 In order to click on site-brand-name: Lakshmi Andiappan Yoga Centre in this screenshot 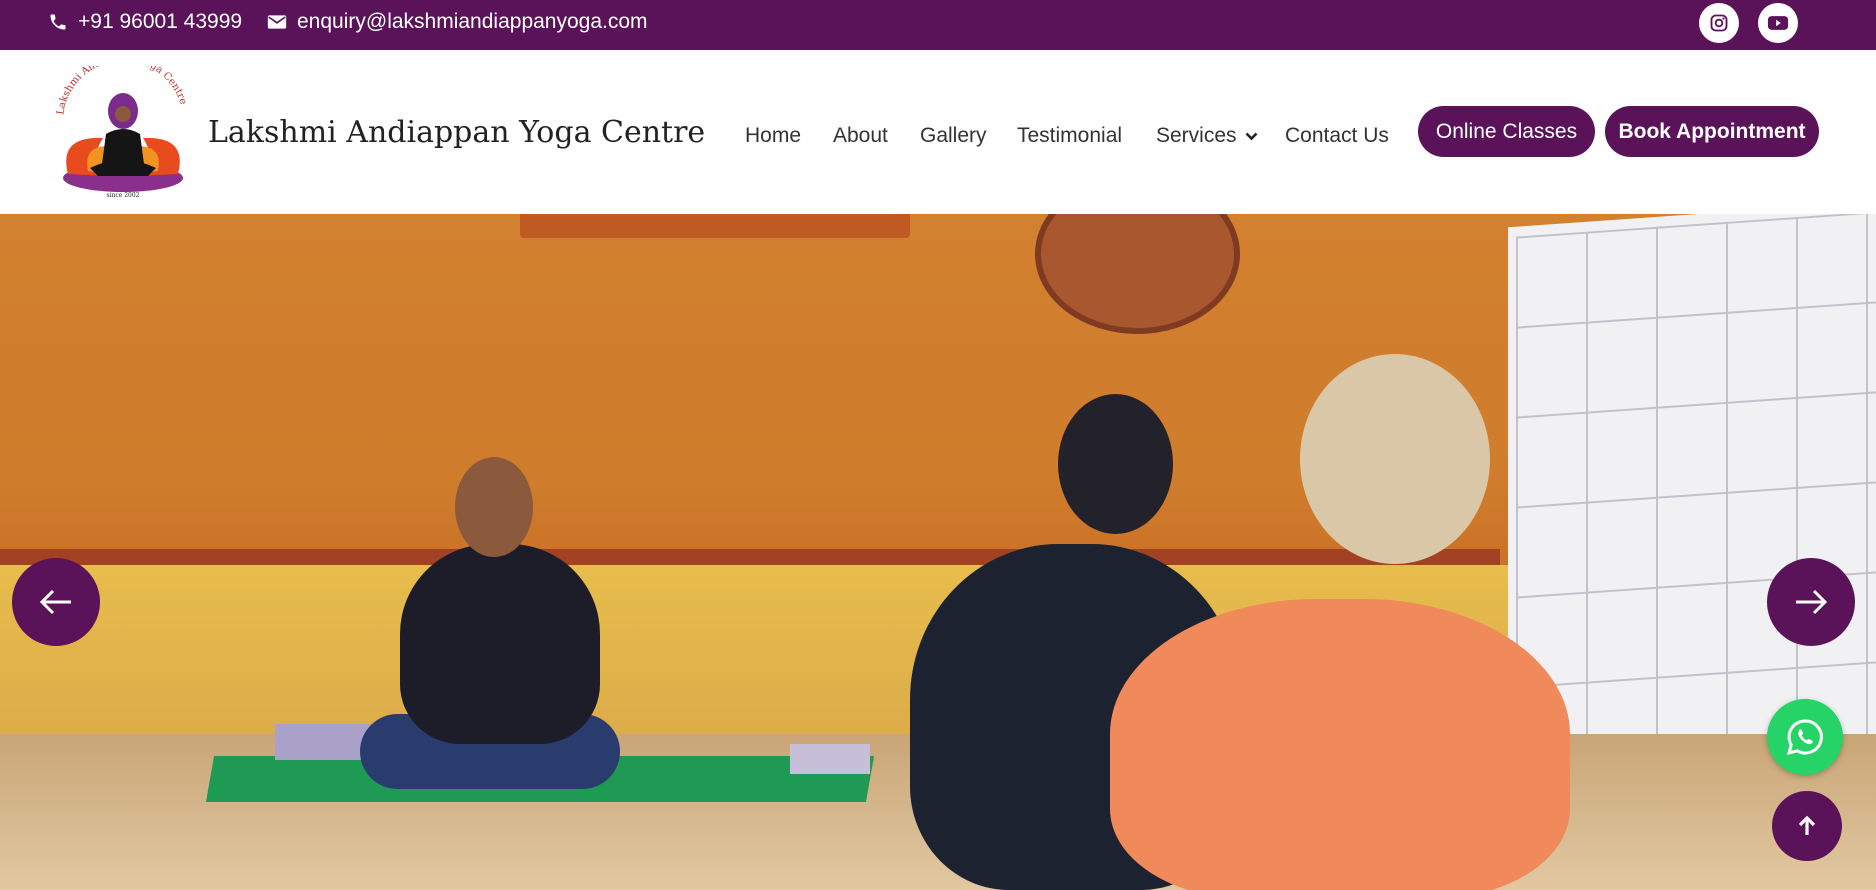, I will do `click(456, 132)`.